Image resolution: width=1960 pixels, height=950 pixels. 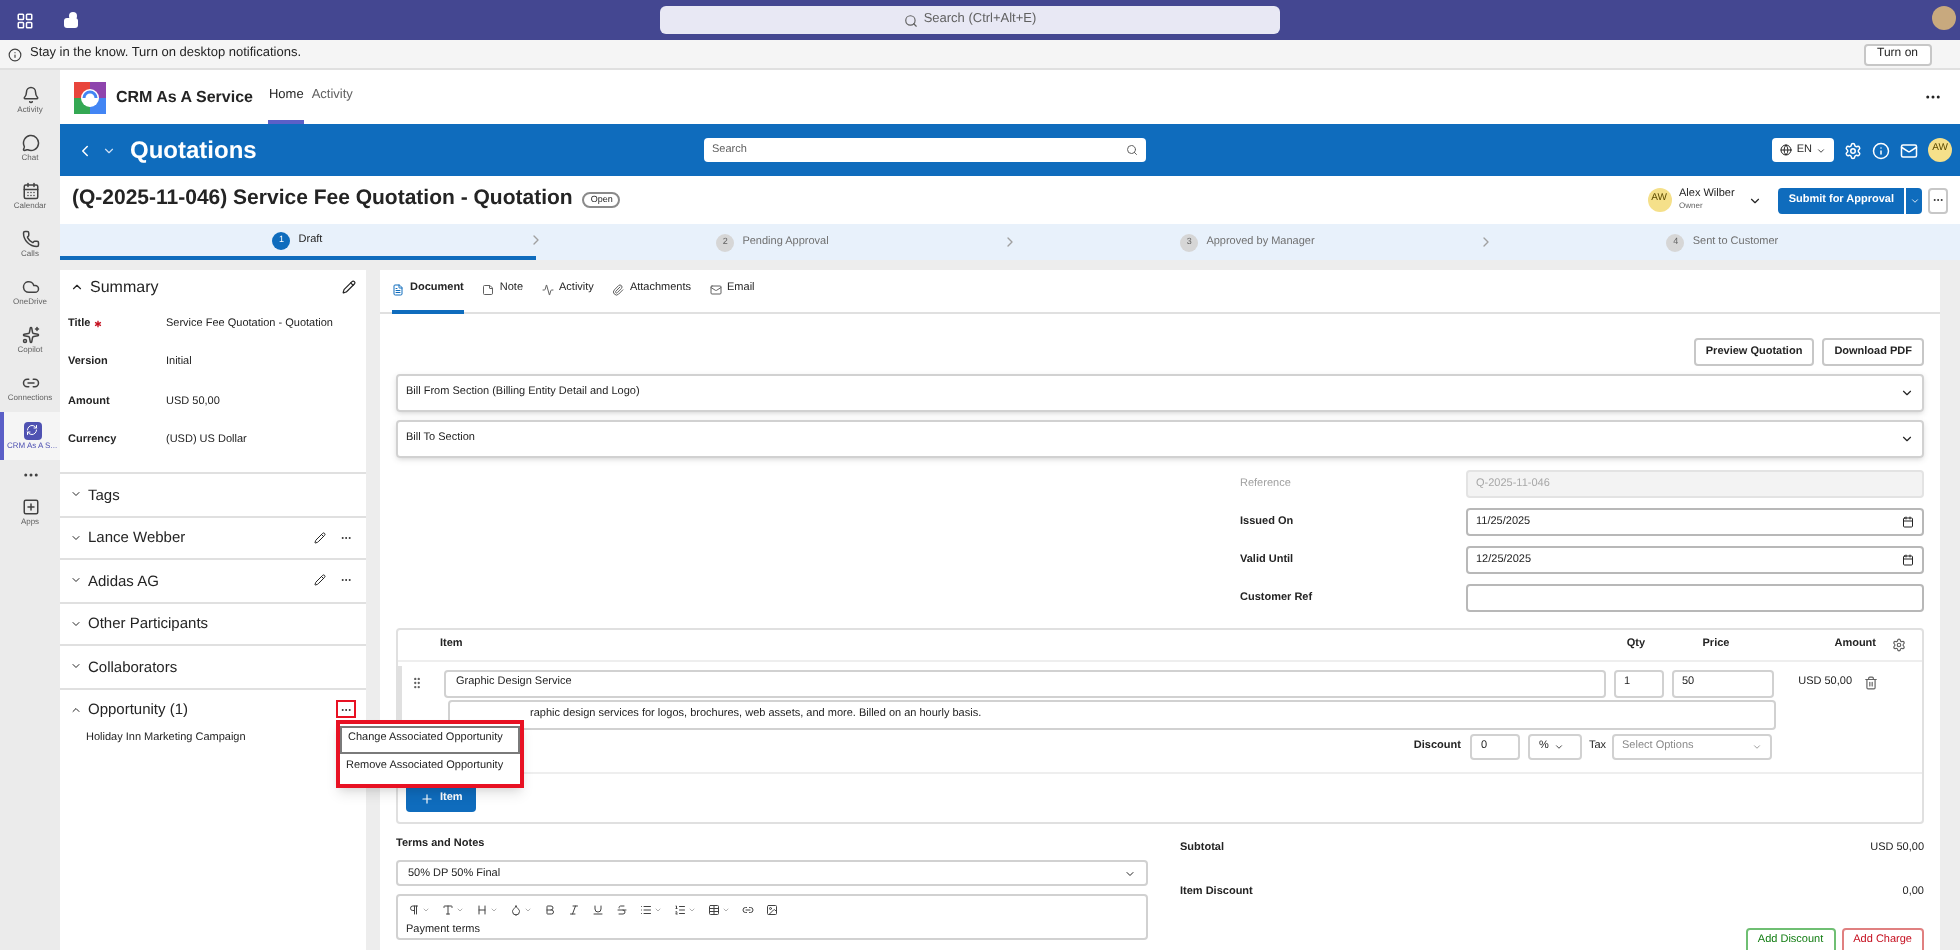 I want to click on add-icon, so click(x=30, y=506).